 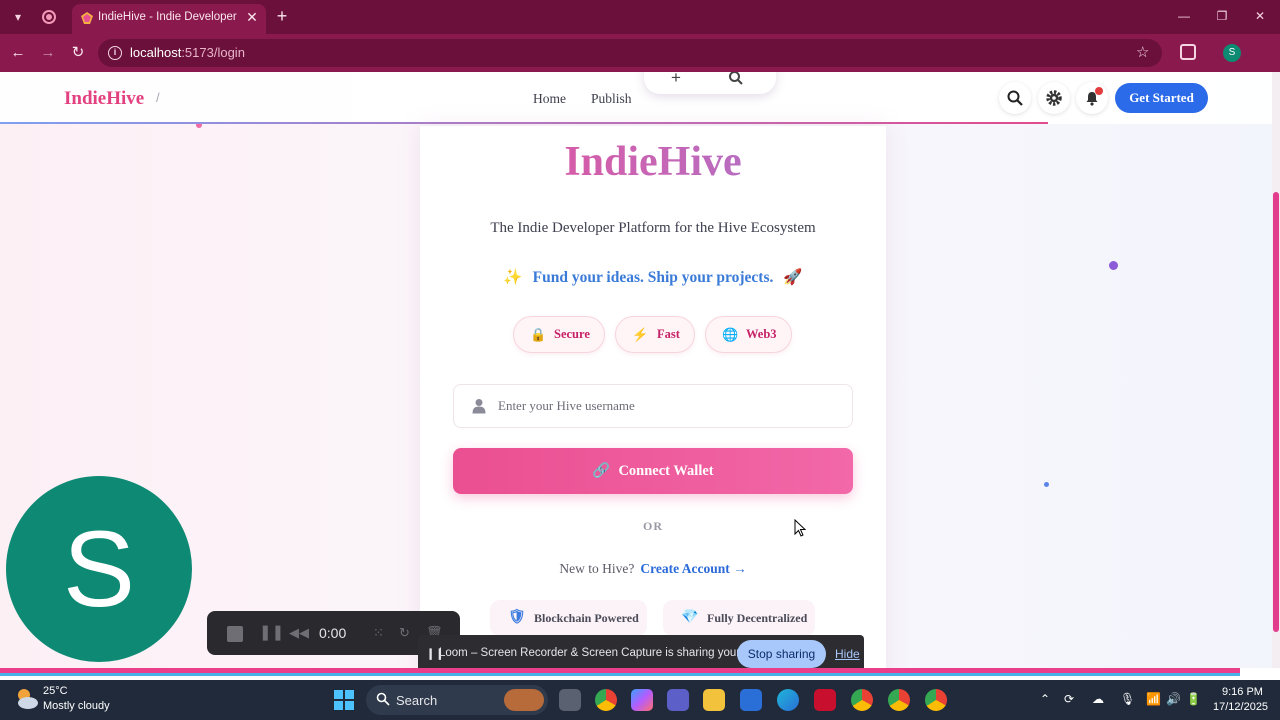 I want to click on page-scrollbar, so click(x=1276, y=370).